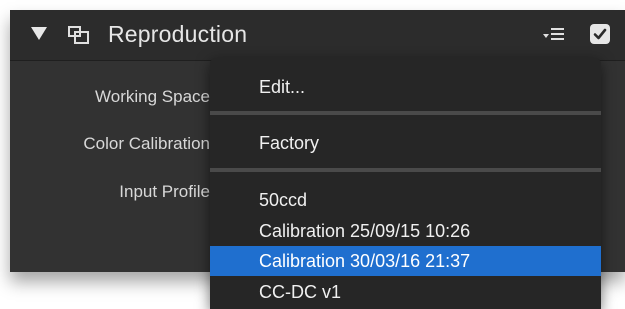  What do you see at coordinates (39, 33) in the screenshot?
I see `disclosure-triangle-icon` at bounding box center [39, 33].